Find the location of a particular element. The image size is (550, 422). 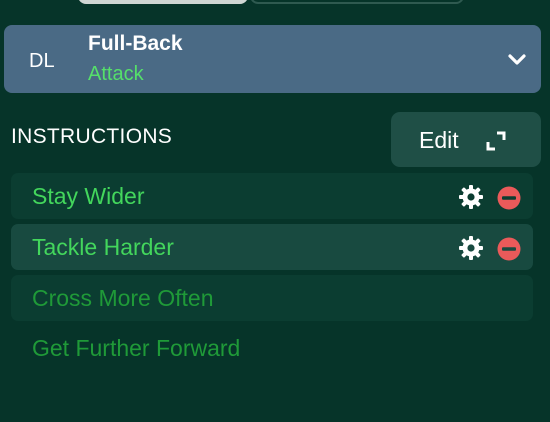

top-tab-selected is located at coordinates (163, 2).